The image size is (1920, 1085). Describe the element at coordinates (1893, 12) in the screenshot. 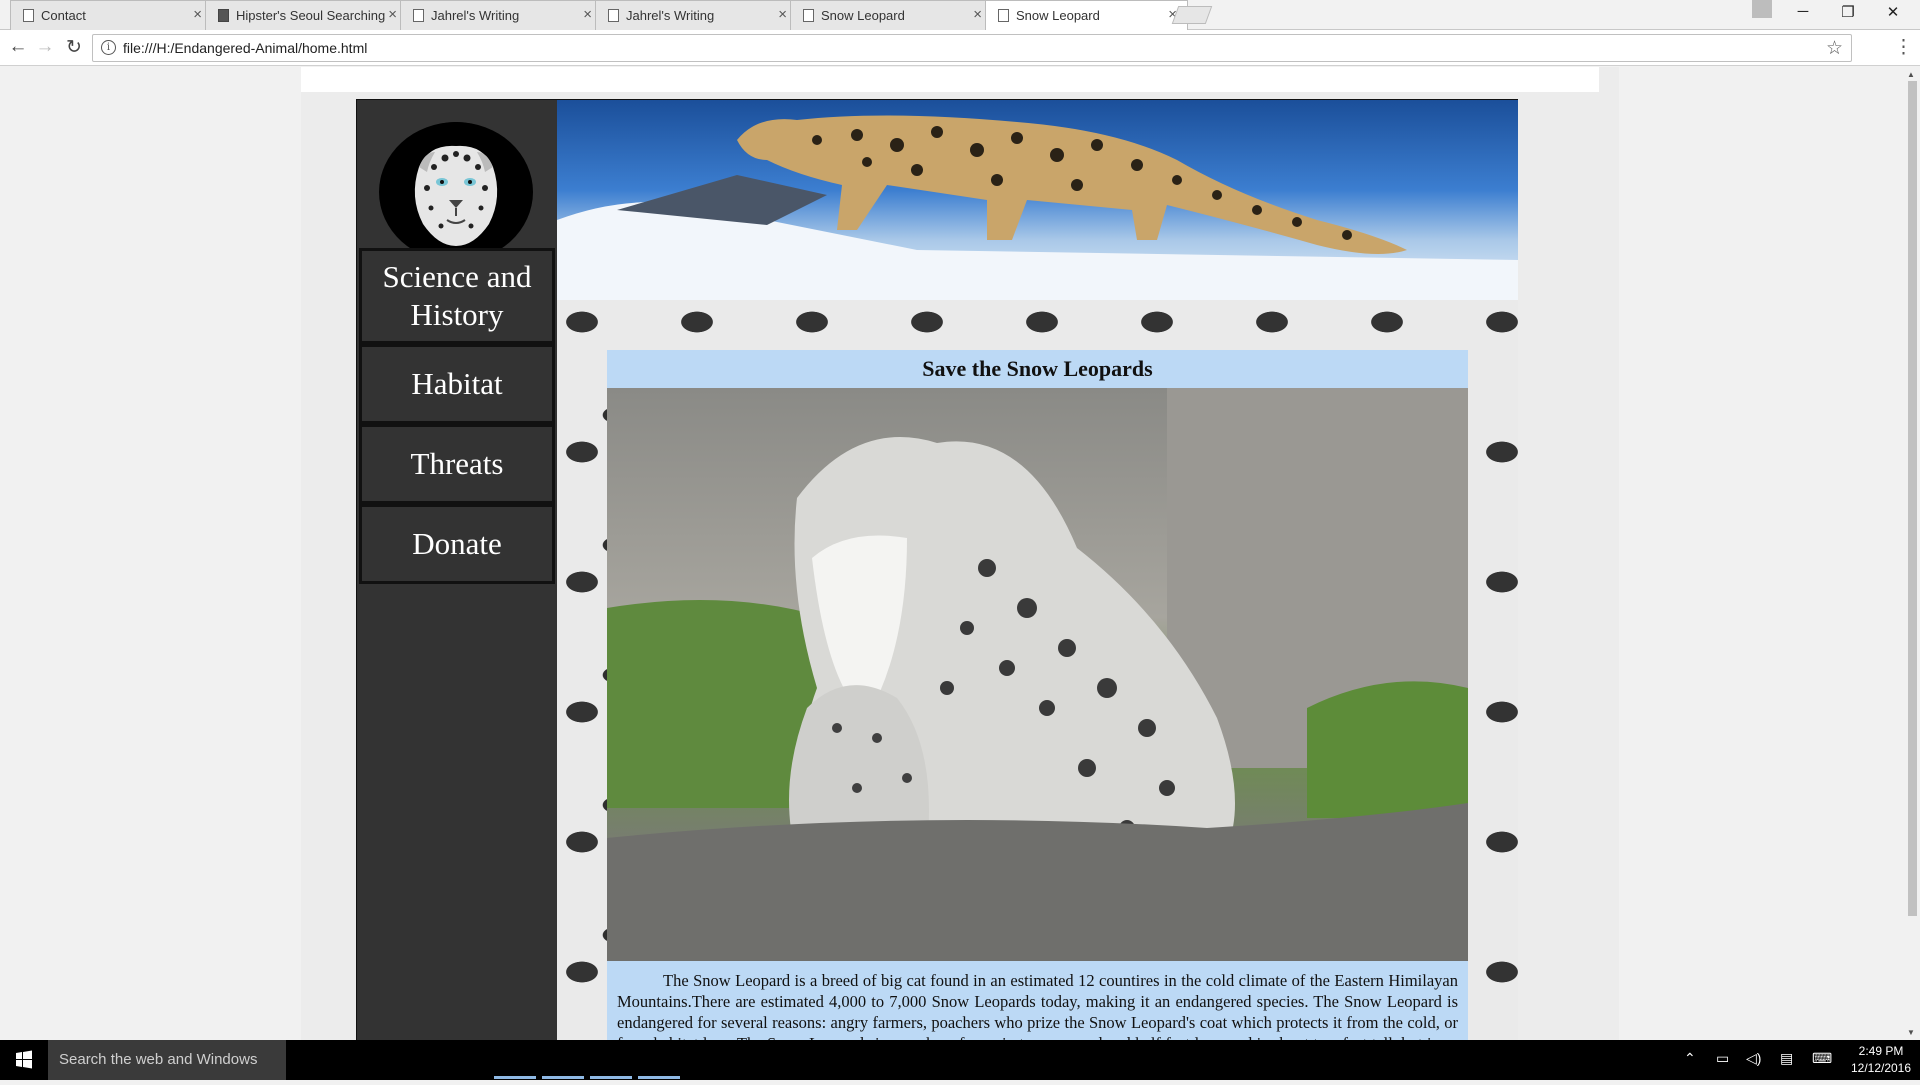

I see `close-window-button: ✕` at that location.